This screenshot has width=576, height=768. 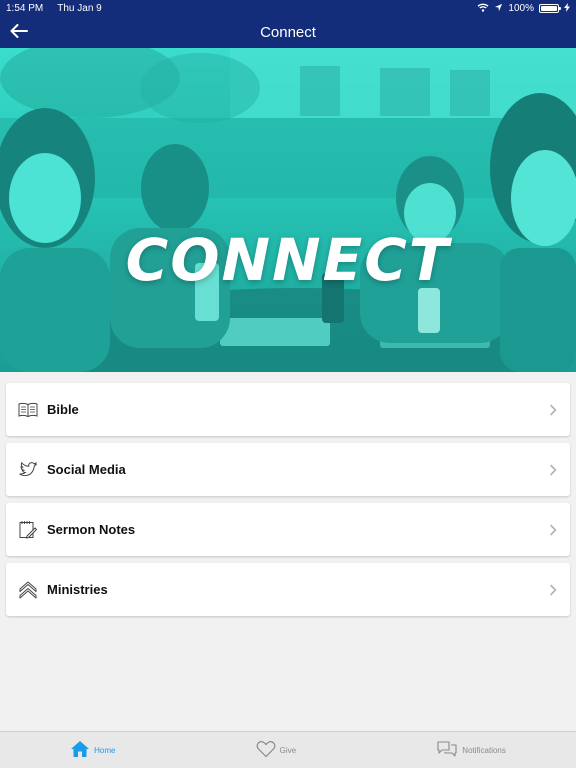 I want to click on notepad-pen-icon, so click(x=28, y=530).